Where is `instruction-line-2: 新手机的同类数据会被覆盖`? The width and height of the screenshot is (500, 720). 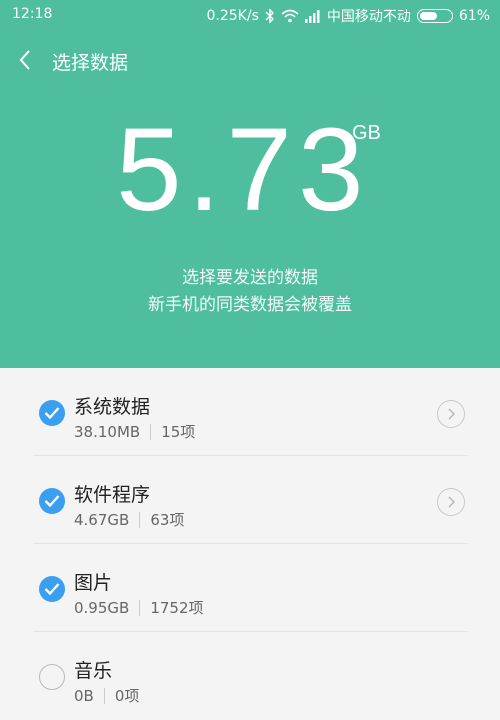
instruction-line-2: 新手机的同类数据会被覆盖 is located at coordinates (250, 305).